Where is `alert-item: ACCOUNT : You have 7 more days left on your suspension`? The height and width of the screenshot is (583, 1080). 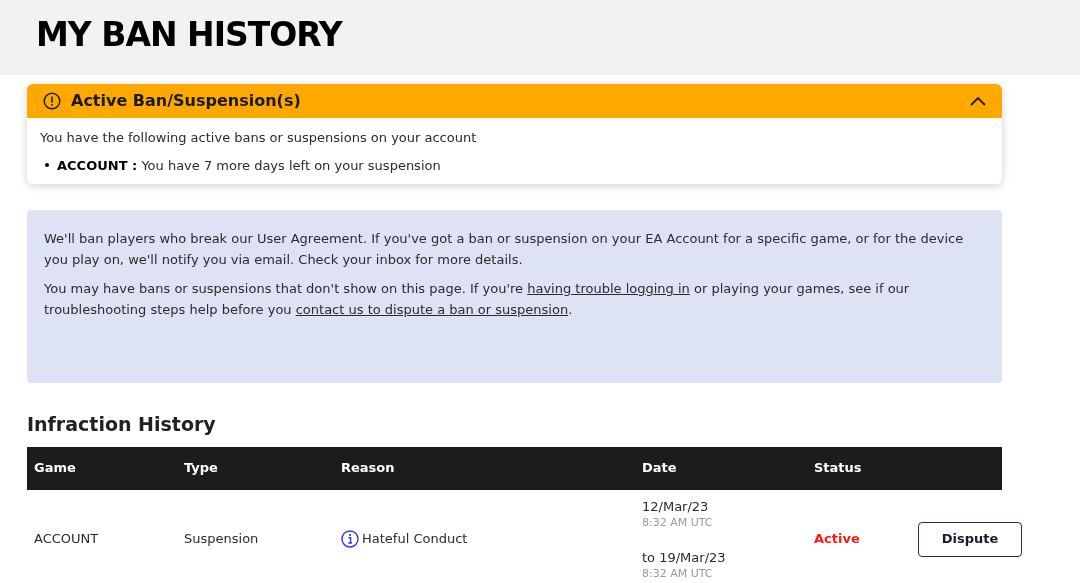
alert-item: ACCOUNT : You have 7 more days left on your suspension is located at coordinates (249, 165).